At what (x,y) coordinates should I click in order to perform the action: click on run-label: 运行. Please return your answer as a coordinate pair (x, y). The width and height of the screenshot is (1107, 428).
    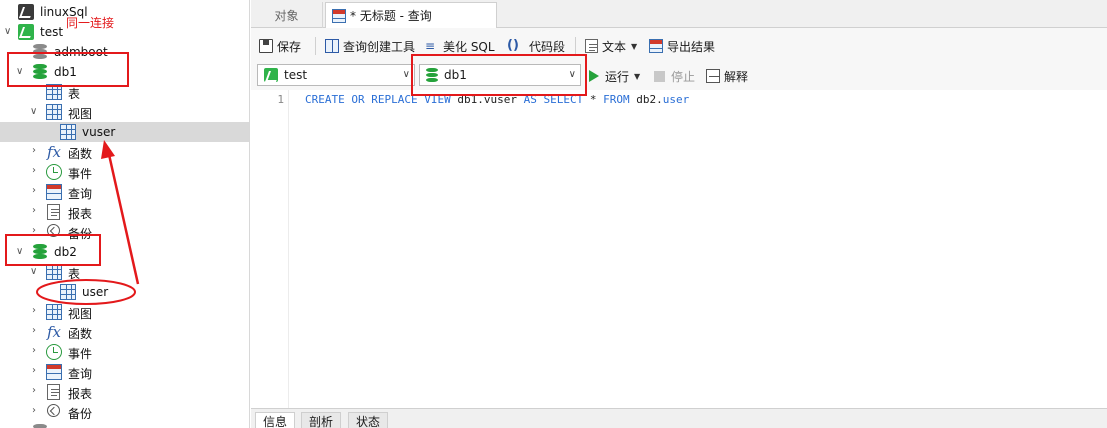
    Looking at the image, I should click on (617, 76).